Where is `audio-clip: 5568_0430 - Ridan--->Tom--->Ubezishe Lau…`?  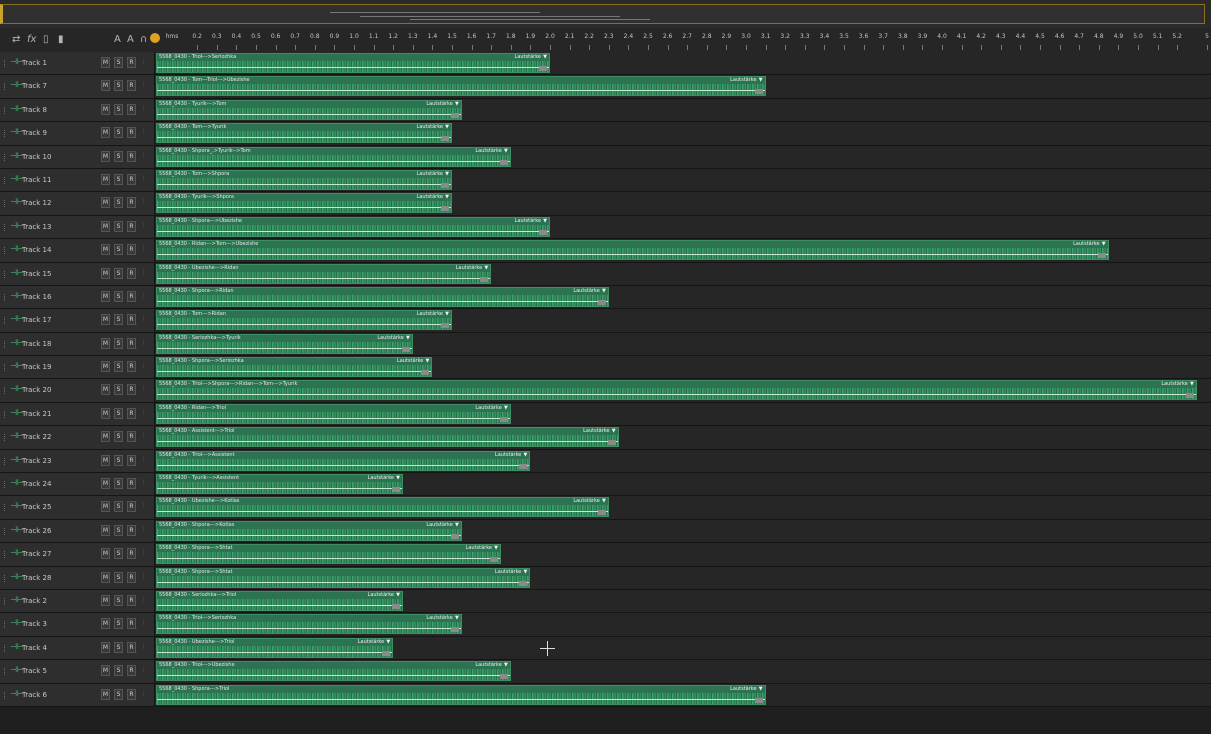
audio-clip: 5568_0430 - Ridan--->Tom--->Ubezishe Lau… is located at coordinates (632, 250).